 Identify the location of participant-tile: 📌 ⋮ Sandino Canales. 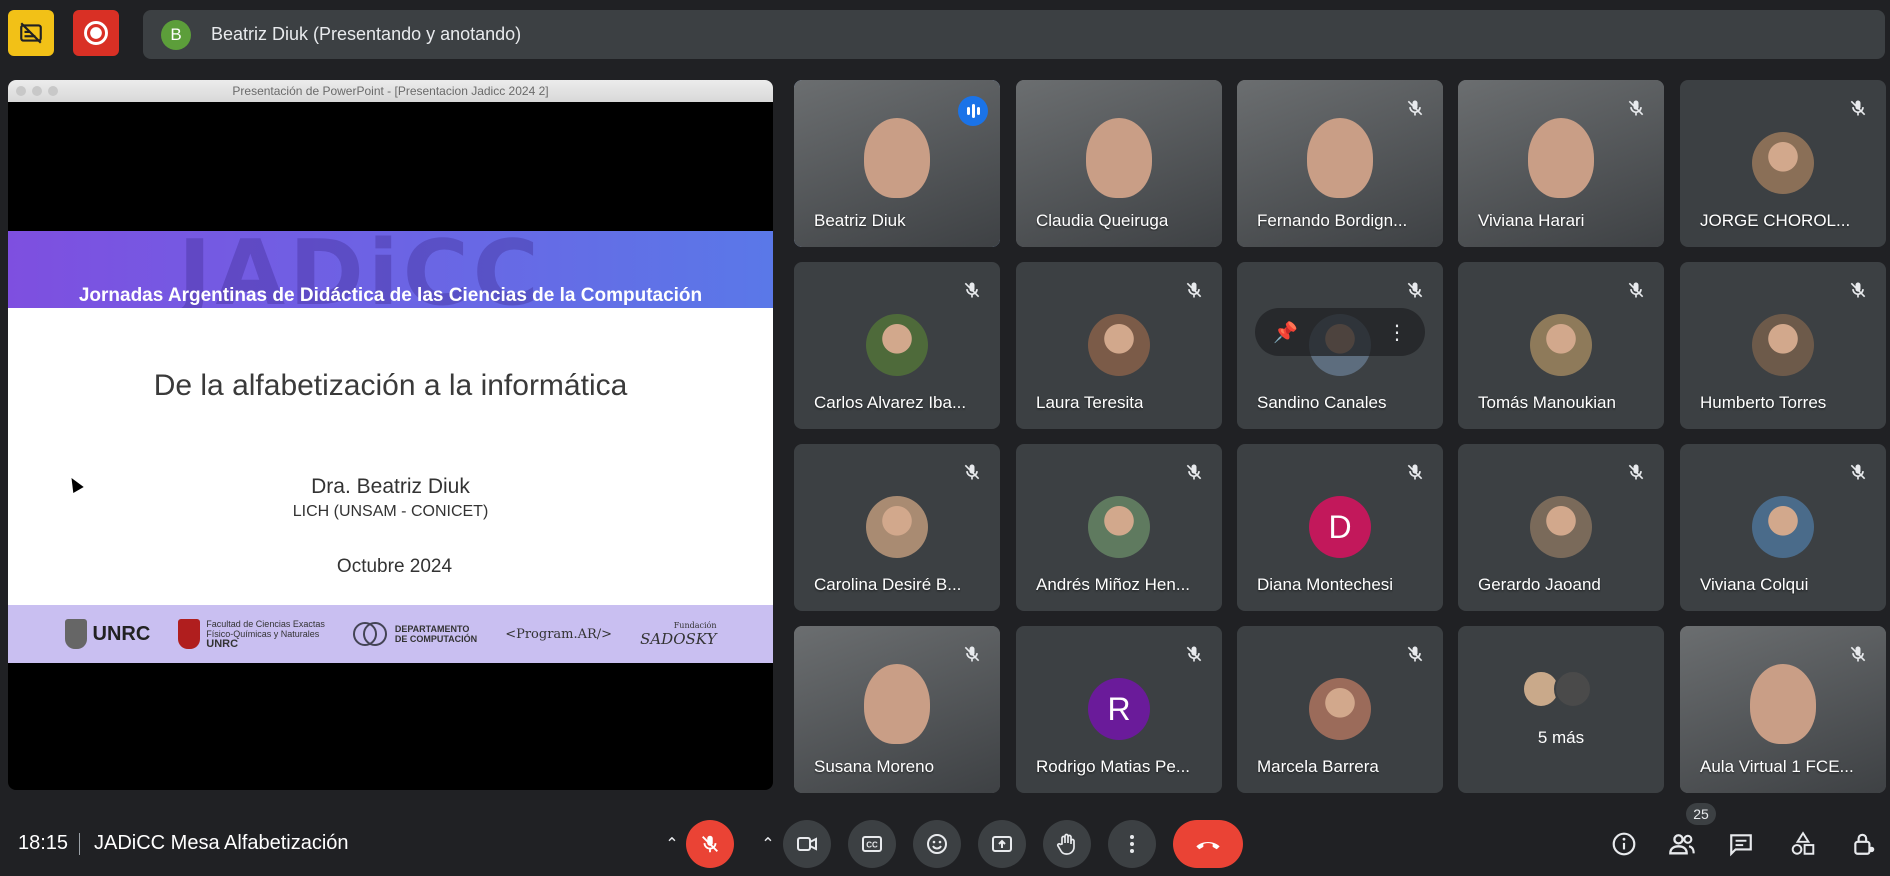
(1340, 345).